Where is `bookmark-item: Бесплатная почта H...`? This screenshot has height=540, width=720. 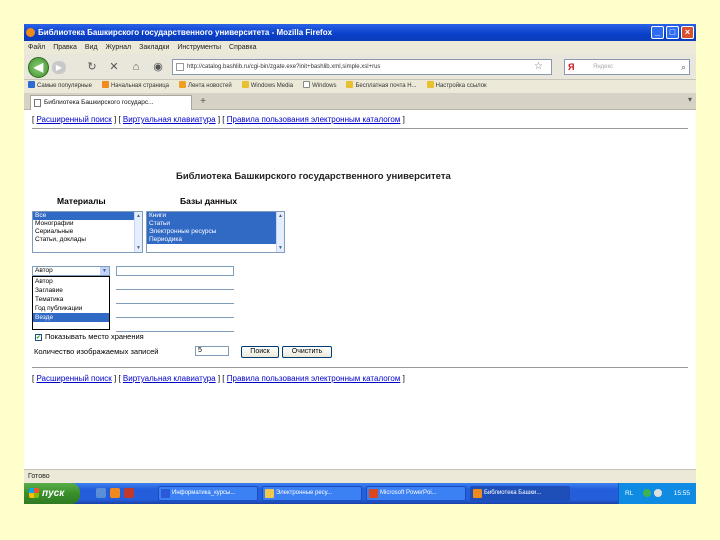 bookmark-item: Бесплатная почта H... is located at coordinates (381, 86).